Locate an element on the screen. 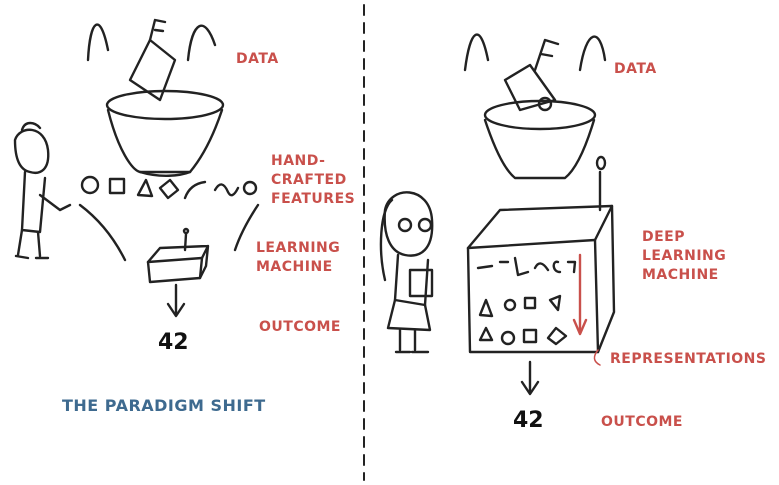 The height and width of the screenshot is (485, 779). representations-label: REPRESENTATIONS is located at coordinates (688, 359).